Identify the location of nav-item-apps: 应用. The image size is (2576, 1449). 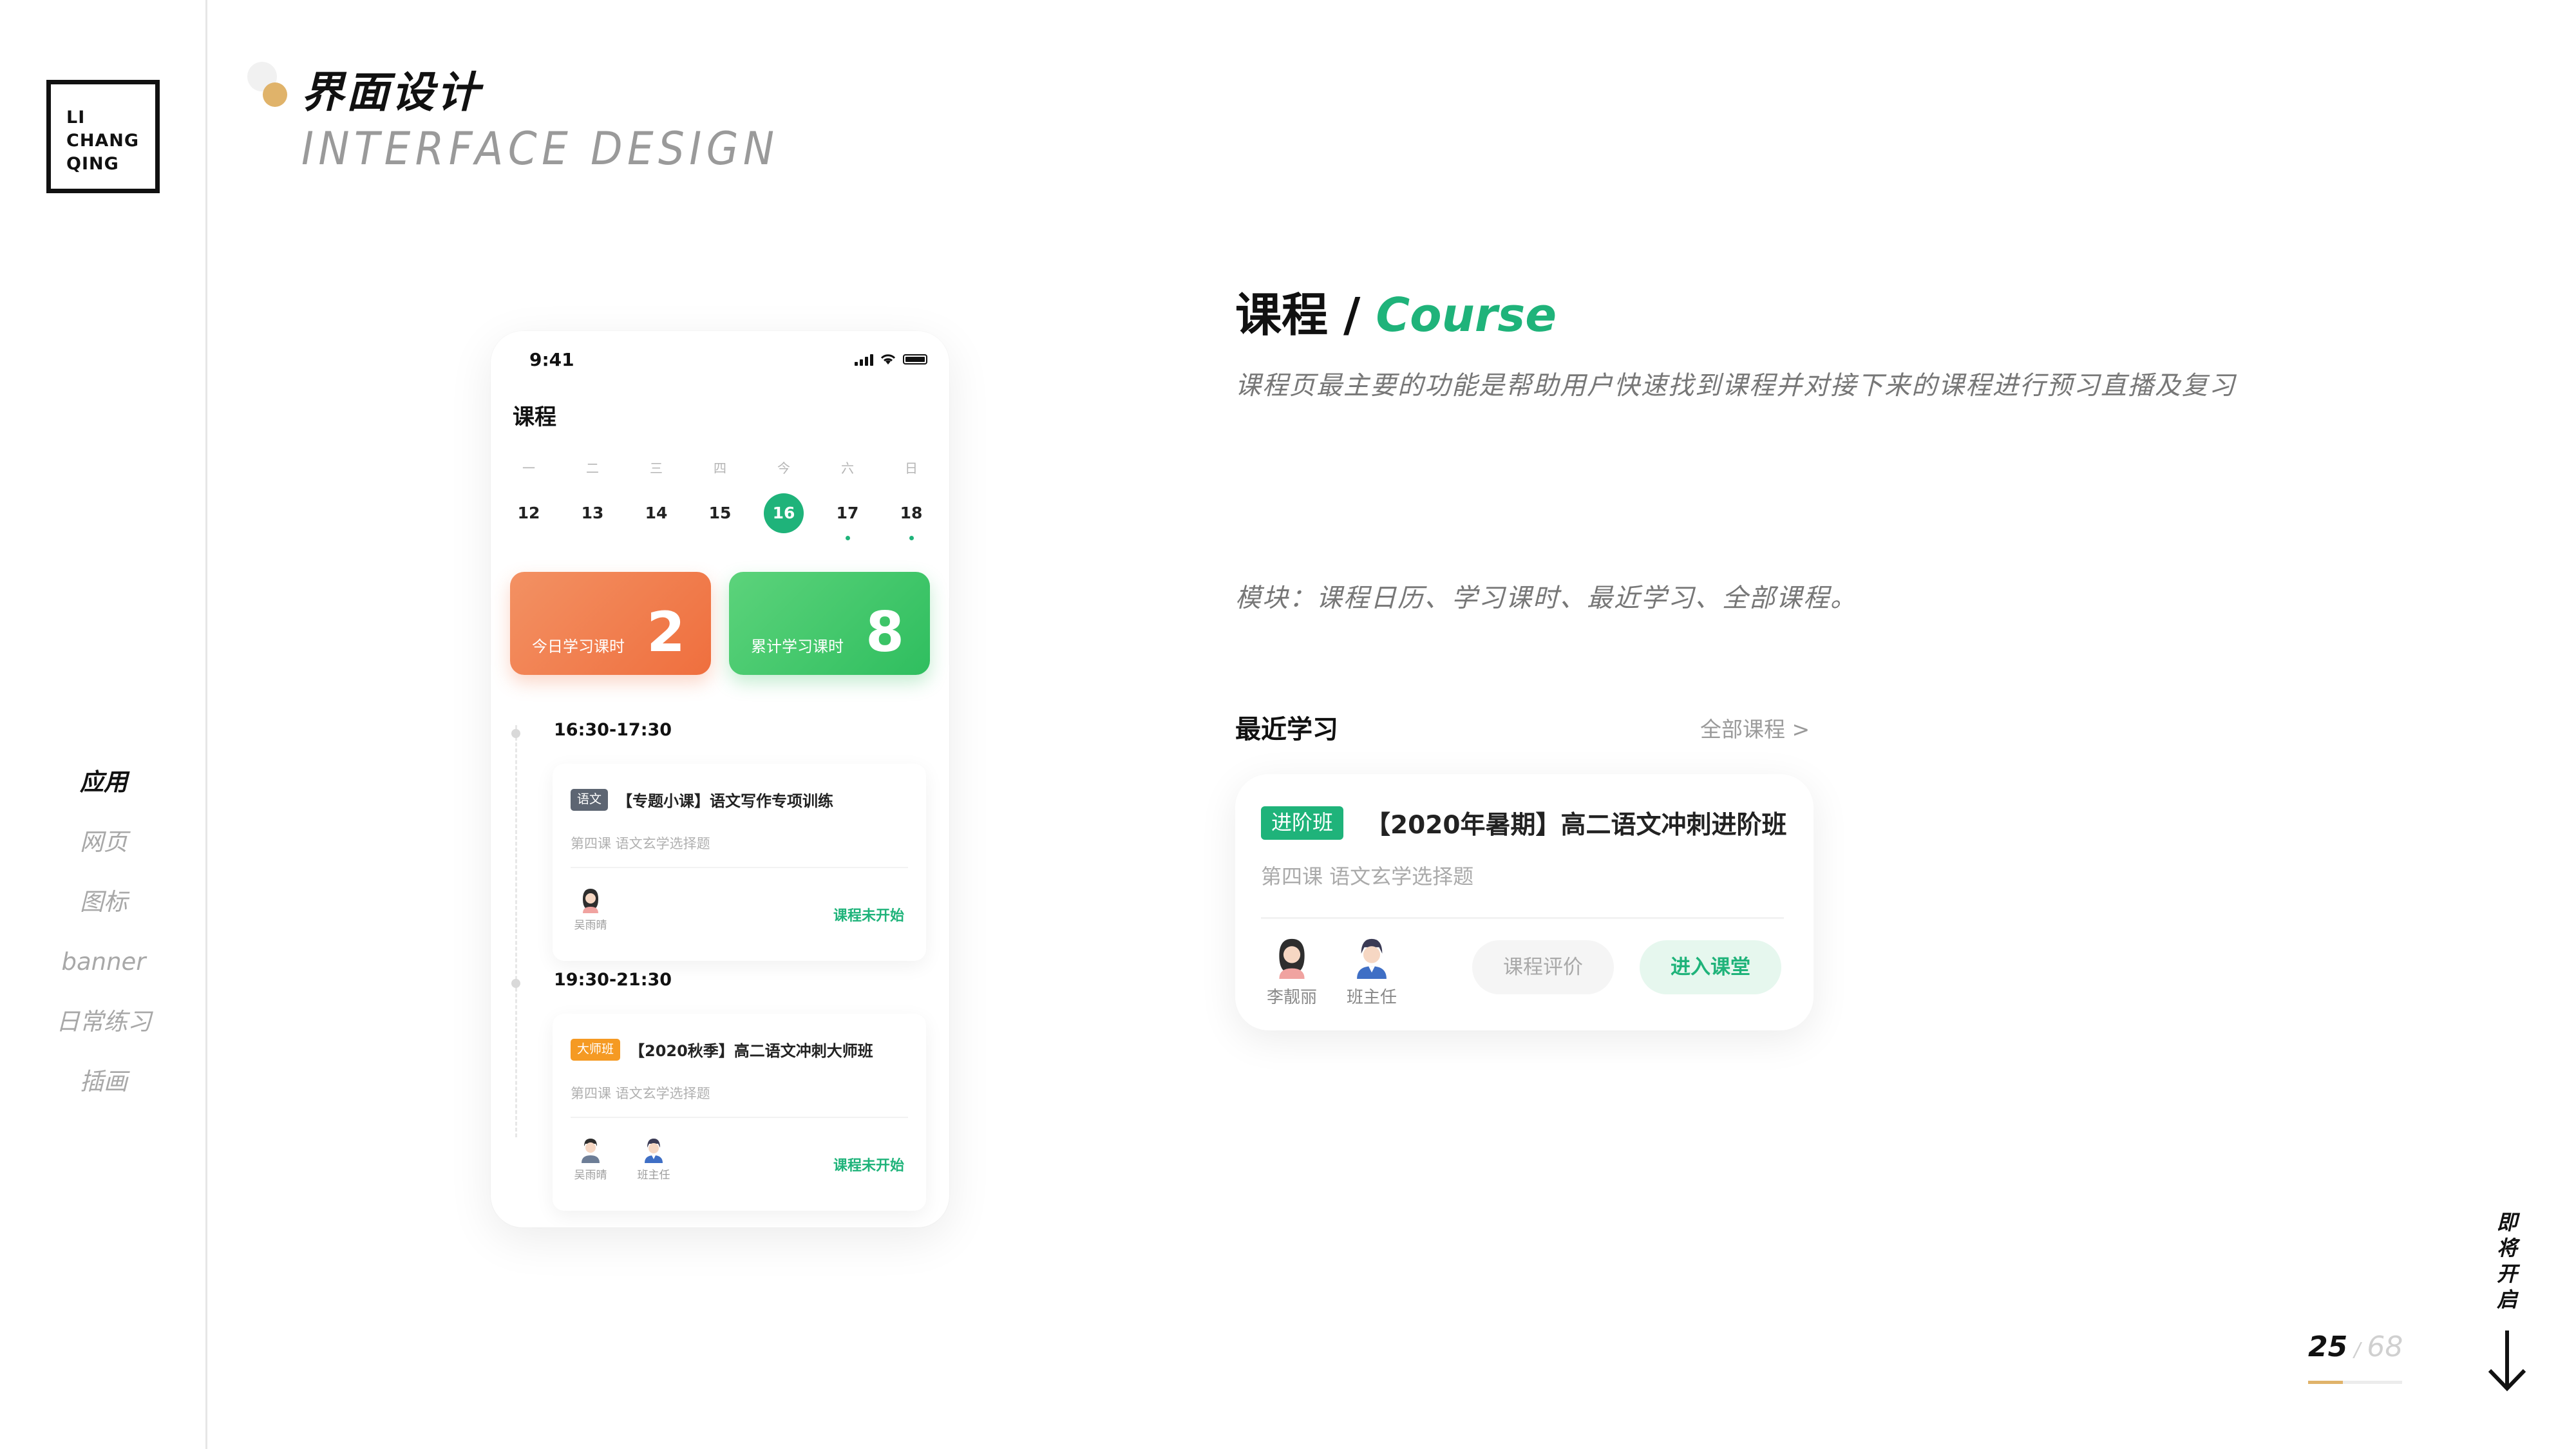
(104, 782).